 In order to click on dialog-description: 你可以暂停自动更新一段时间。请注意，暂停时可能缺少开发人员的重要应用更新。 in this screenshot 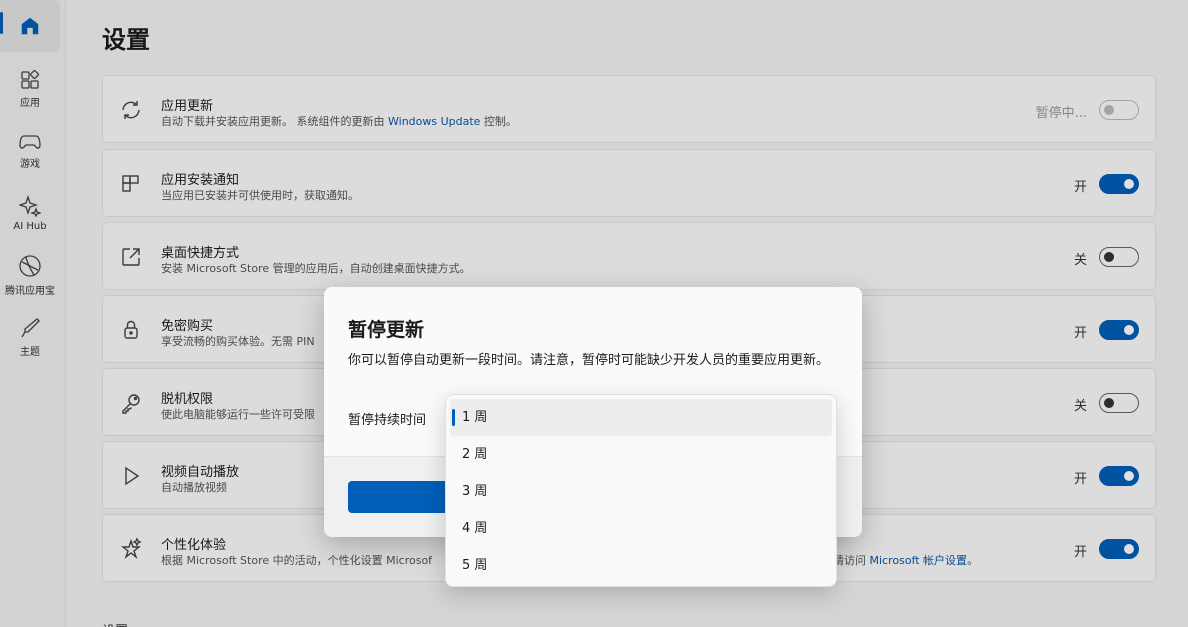, I will do `click(589, 360)`.